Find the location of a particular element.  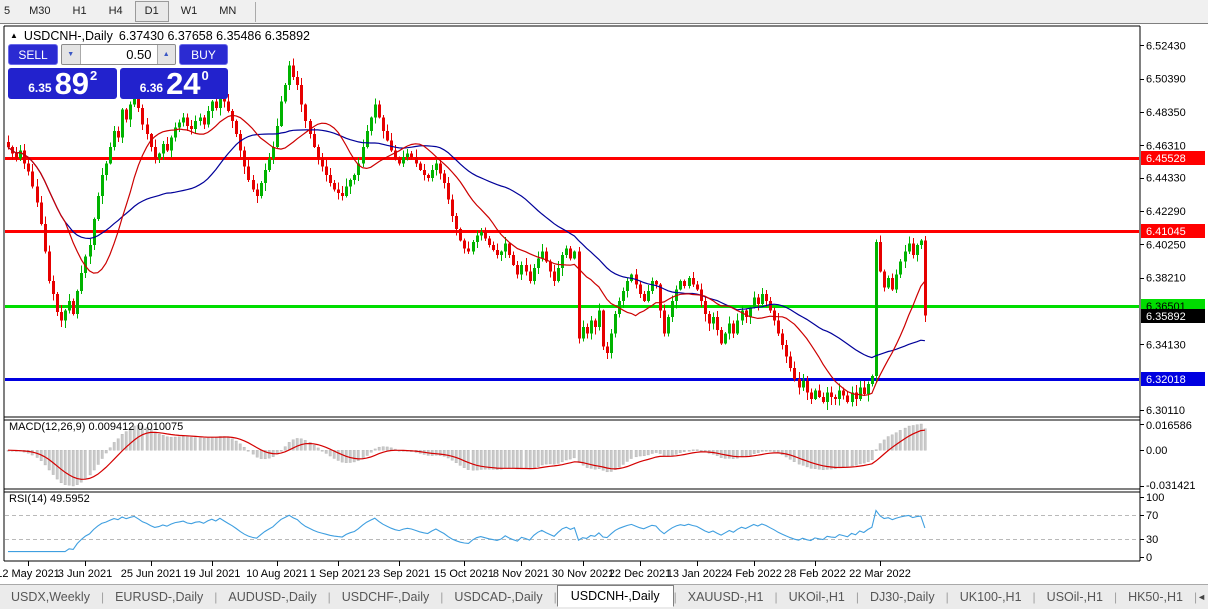

chart-ohlc-values: 6.37430 6.37658 6.35486 6.35892 is located at coordinates (214, 36).